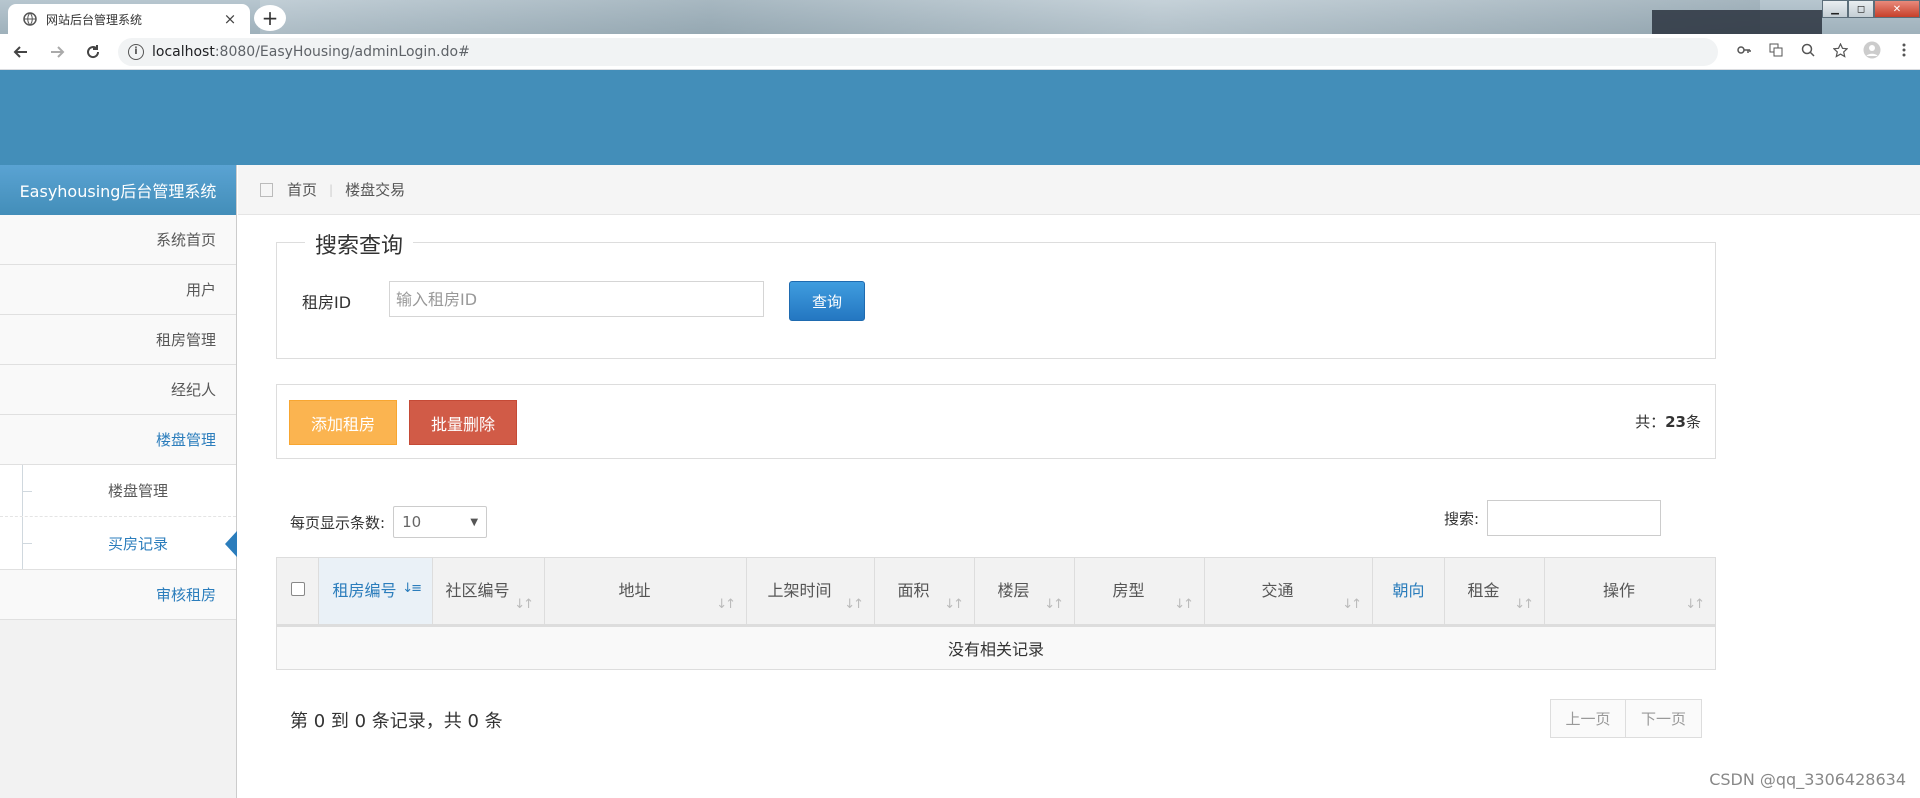  I want to click on chevron-down-icon: ▼, so click(474, 522).